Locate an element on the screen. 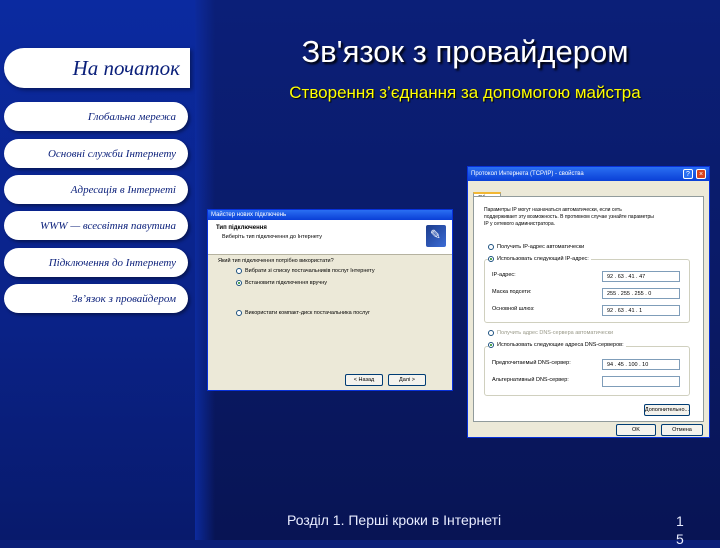  wizard-option-label: Встановити підключення вручну is located at coordinates (286, 283).